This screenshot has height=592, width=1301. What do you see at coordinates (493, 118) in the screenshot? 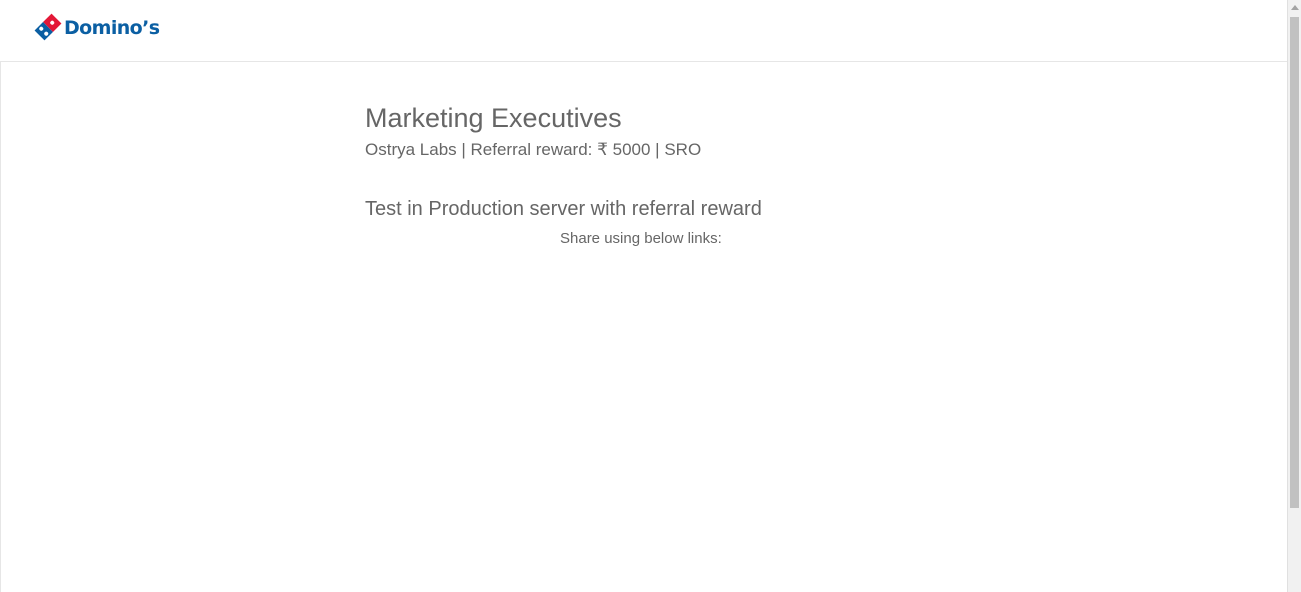
I see `job-title: Marketing Executives` at bounding box center [493, 118].